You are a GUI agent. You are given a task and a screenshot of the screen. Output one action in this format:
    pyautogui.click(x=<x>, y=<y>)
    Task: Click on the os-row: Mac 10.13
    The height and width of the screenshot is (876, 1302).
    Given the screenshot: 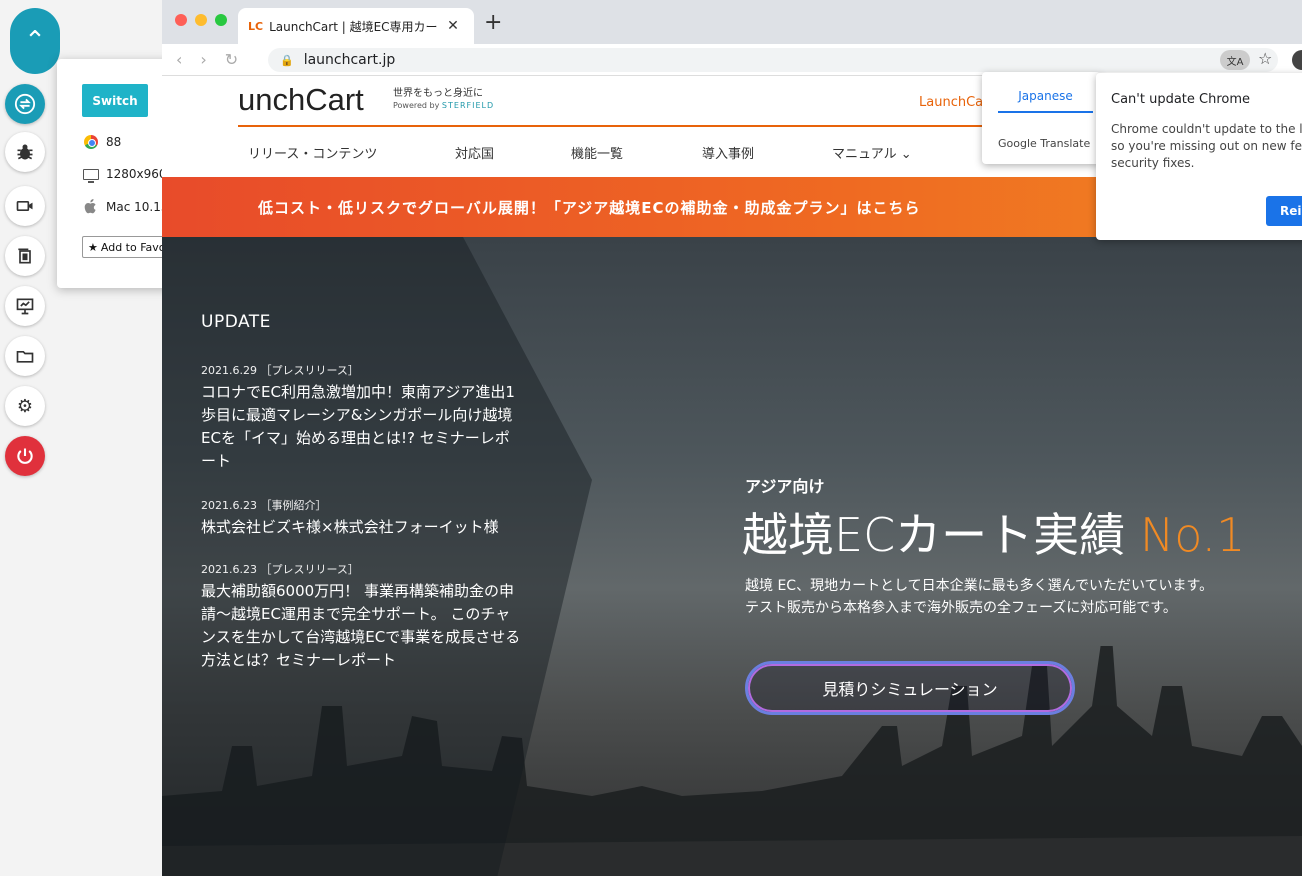 What is the action you would take?
    pyautogui.click(x=125, y=207)
    